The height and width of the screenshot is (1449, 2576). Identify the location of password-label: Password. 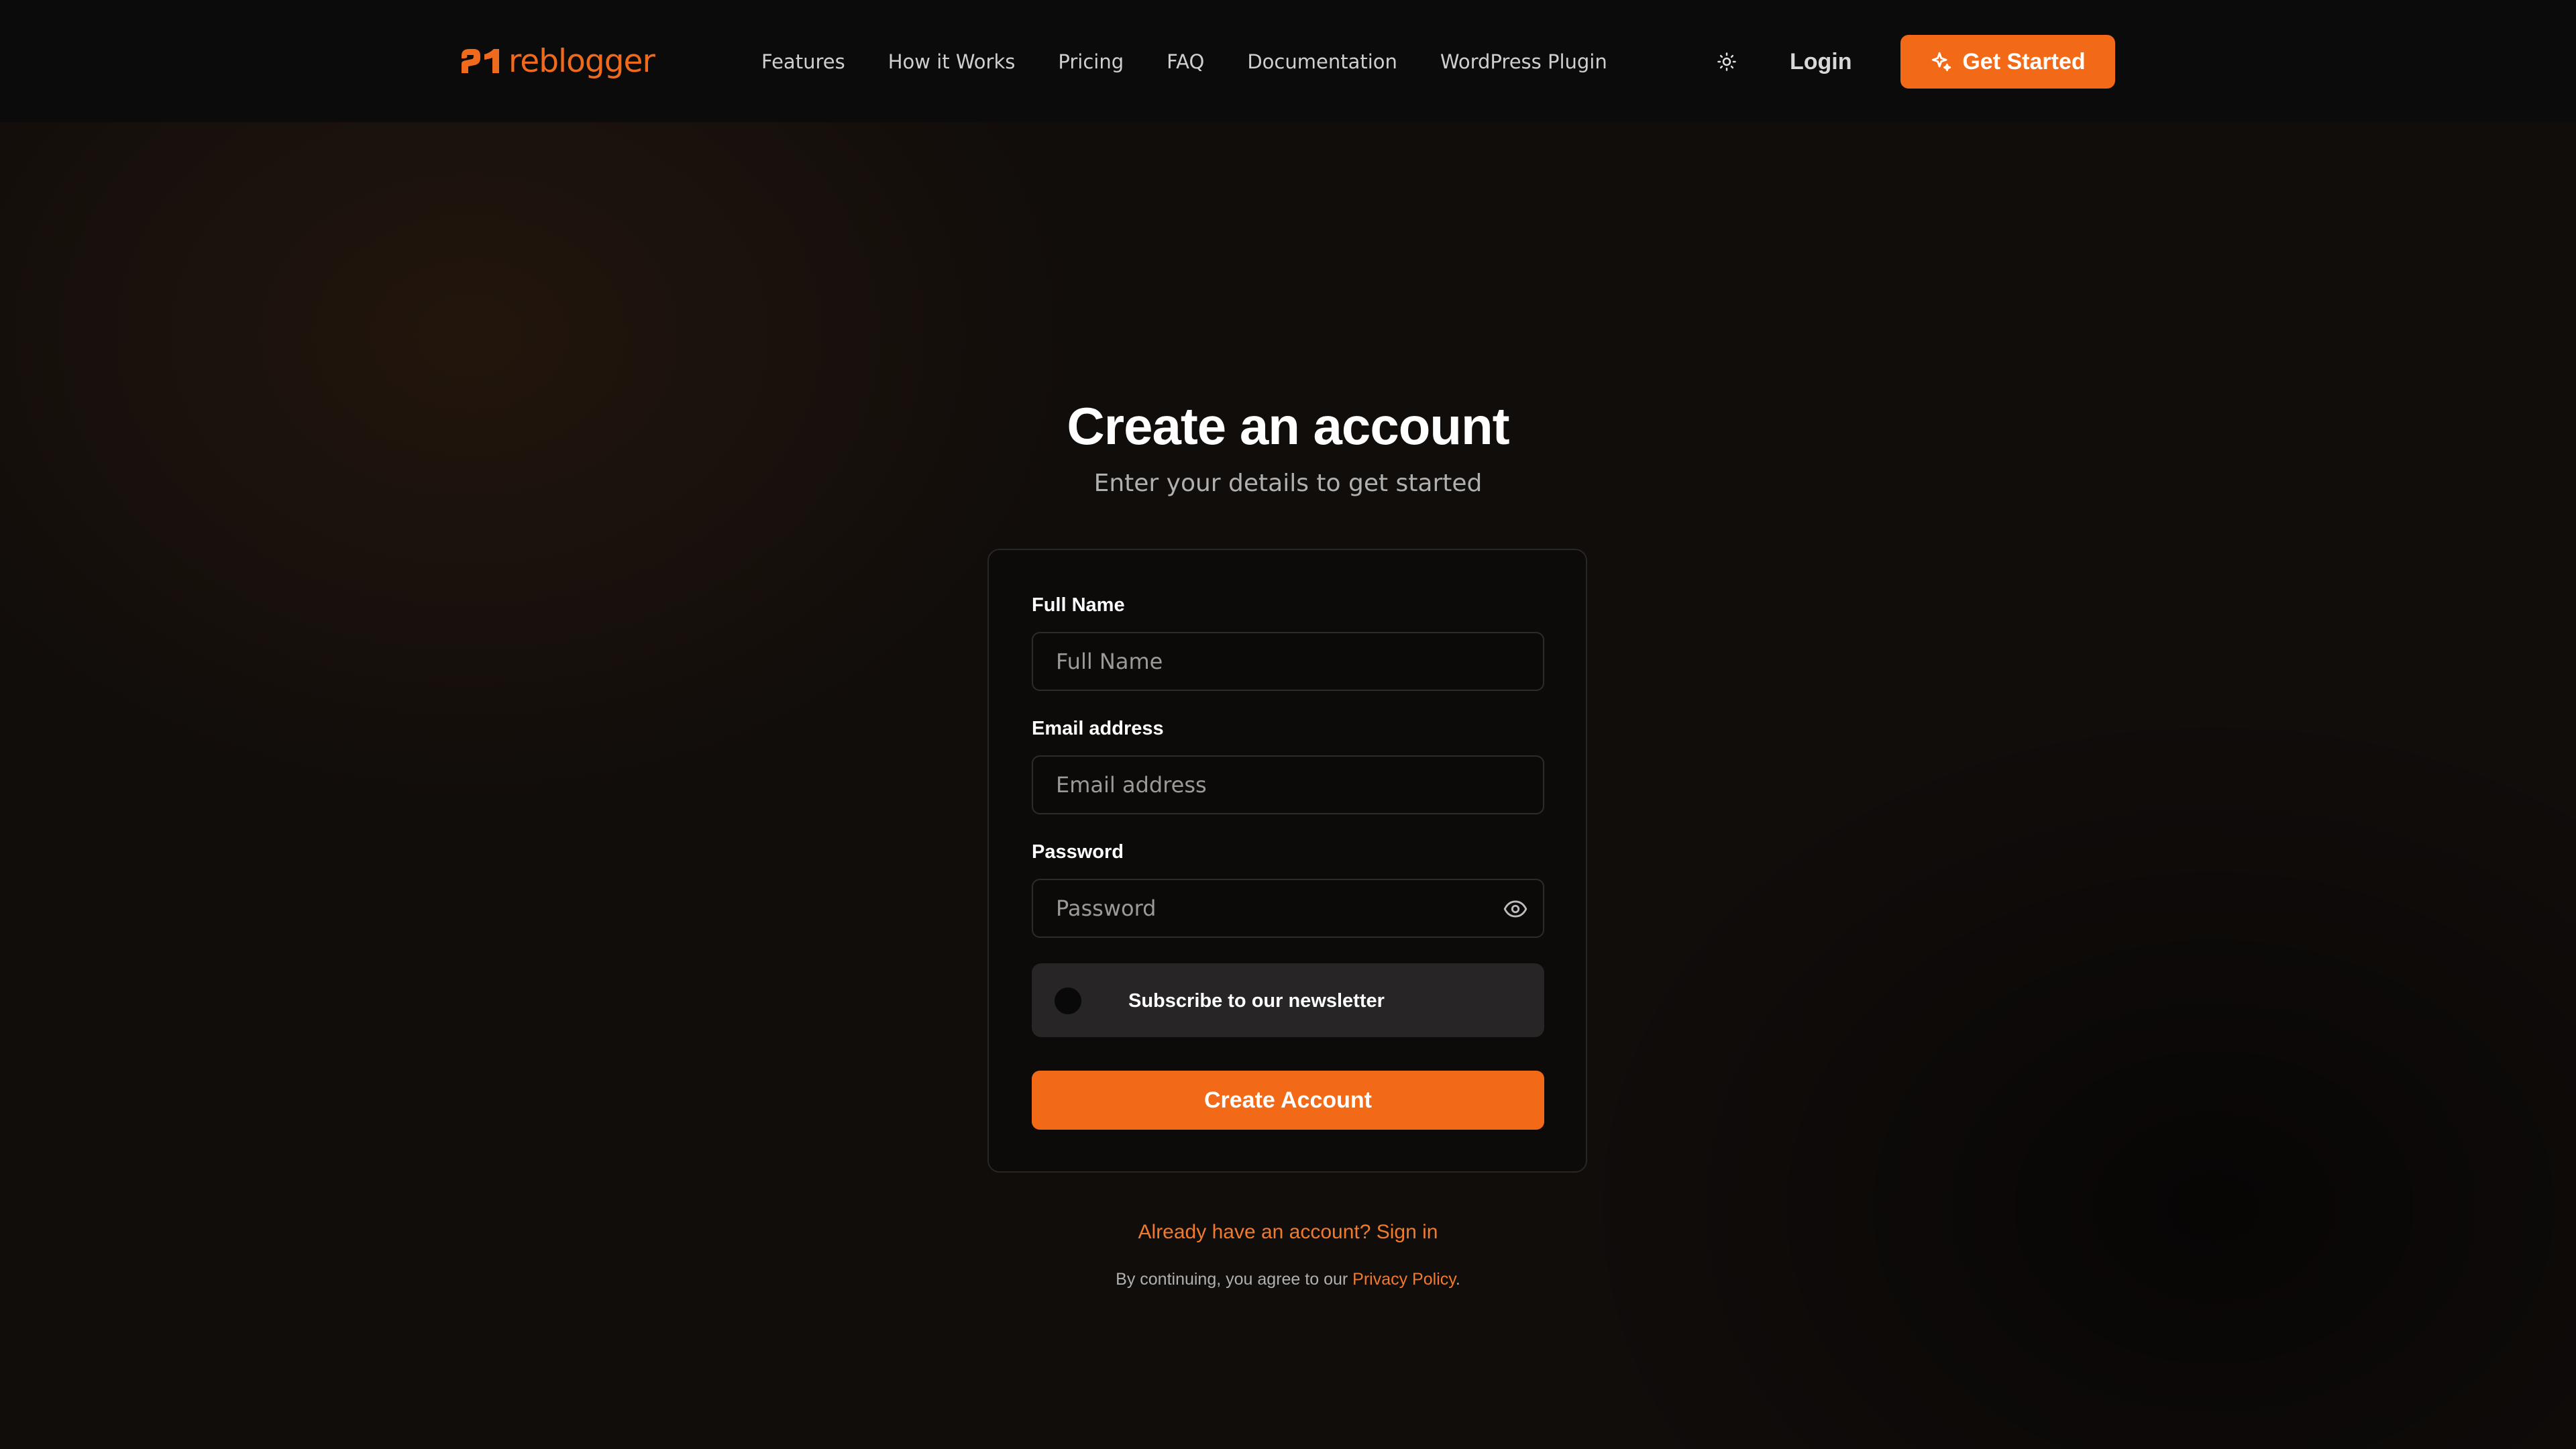
(1078, 852).